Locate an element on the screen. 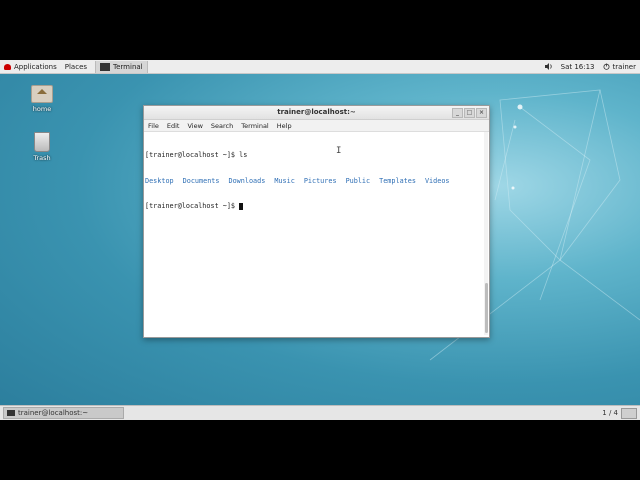  menu-view: View is located at coordinates (194, 126).